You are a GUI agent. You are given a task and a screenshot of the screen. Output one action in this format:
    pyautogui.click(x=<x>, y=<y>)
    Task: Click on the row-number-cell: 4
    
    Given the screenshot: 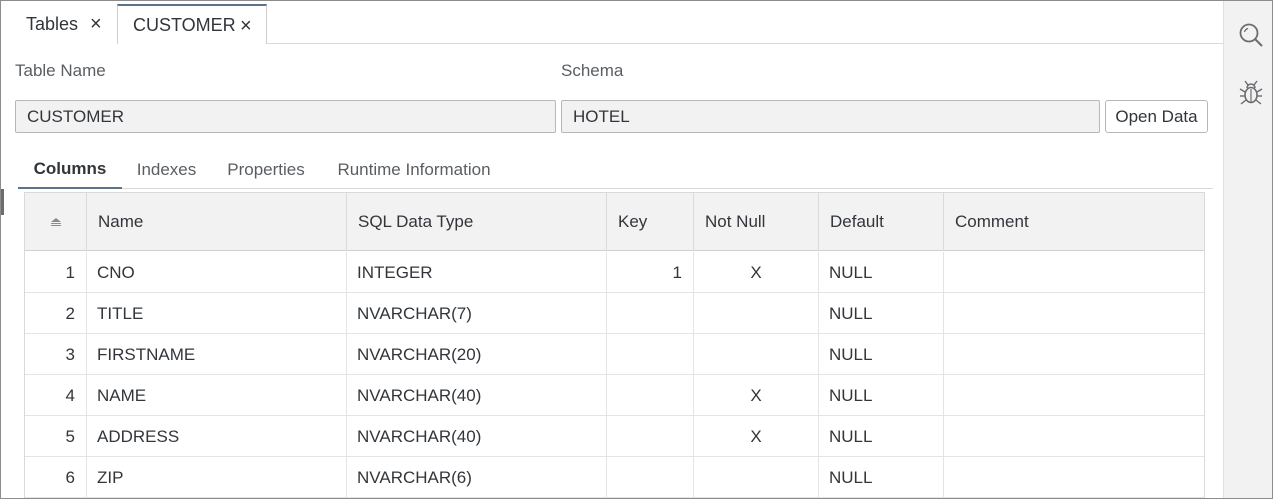 What is the action you would take?
    pyautogui.click(x=56, y=395)
    